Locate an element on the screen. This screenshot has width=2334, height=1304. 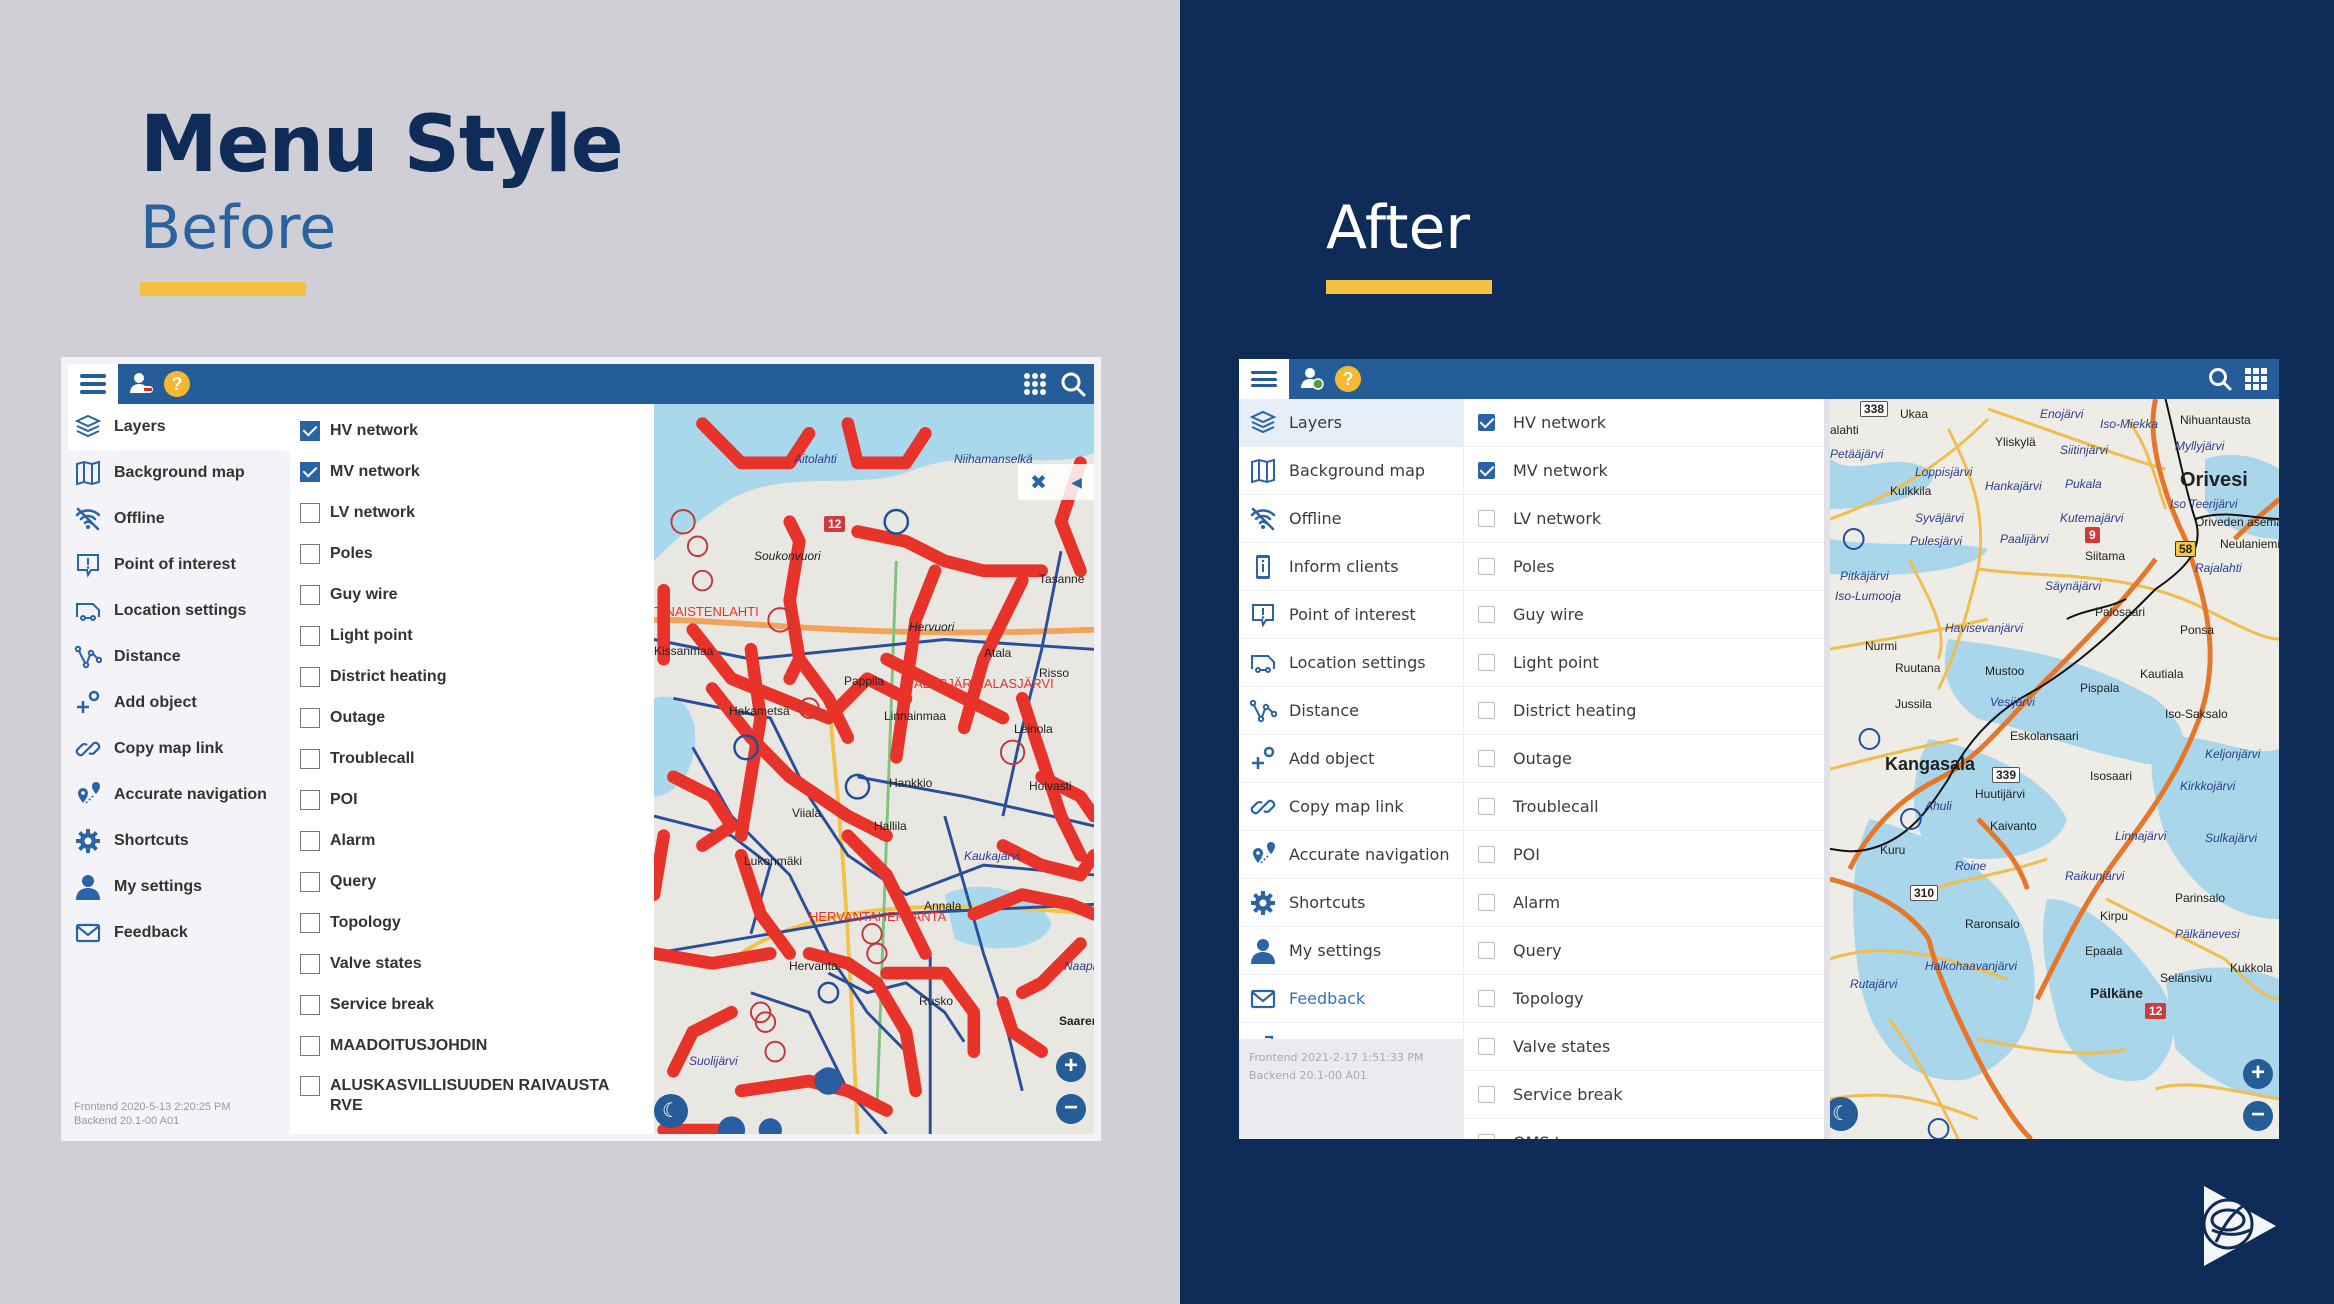
layer-toggle-oms-temporary-area: OMS temporary area is located at coordinates (1644, 1129).